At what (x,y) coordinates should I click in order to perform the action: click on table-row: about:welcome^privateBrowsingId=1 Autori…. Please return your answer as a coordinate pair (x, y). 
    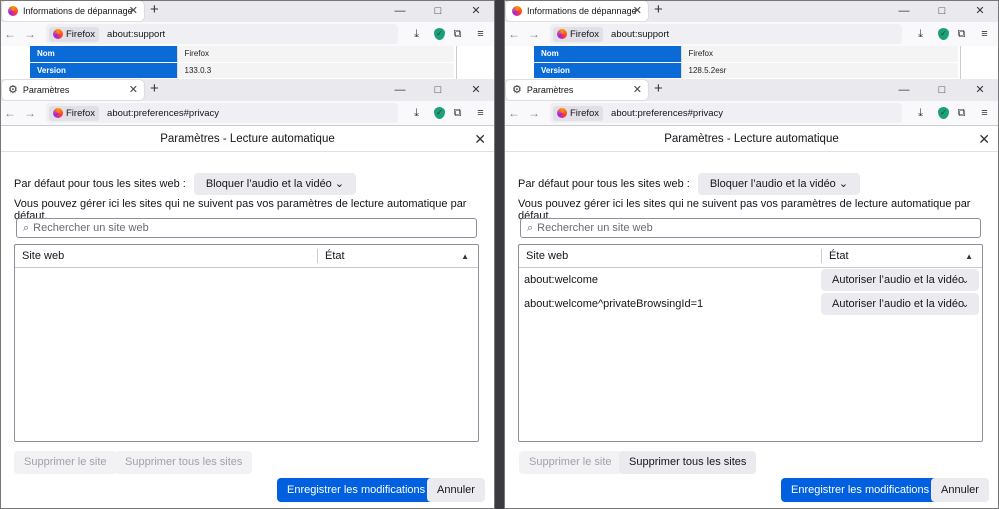
    Looking at the image, I should click on (750, 304).